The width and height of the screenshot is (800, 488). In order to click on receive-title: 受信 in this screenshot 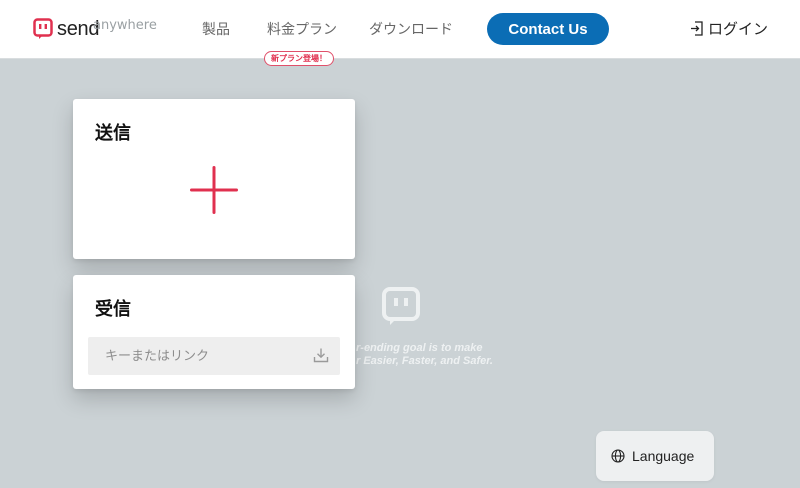, I will do `click(113, 309)`.